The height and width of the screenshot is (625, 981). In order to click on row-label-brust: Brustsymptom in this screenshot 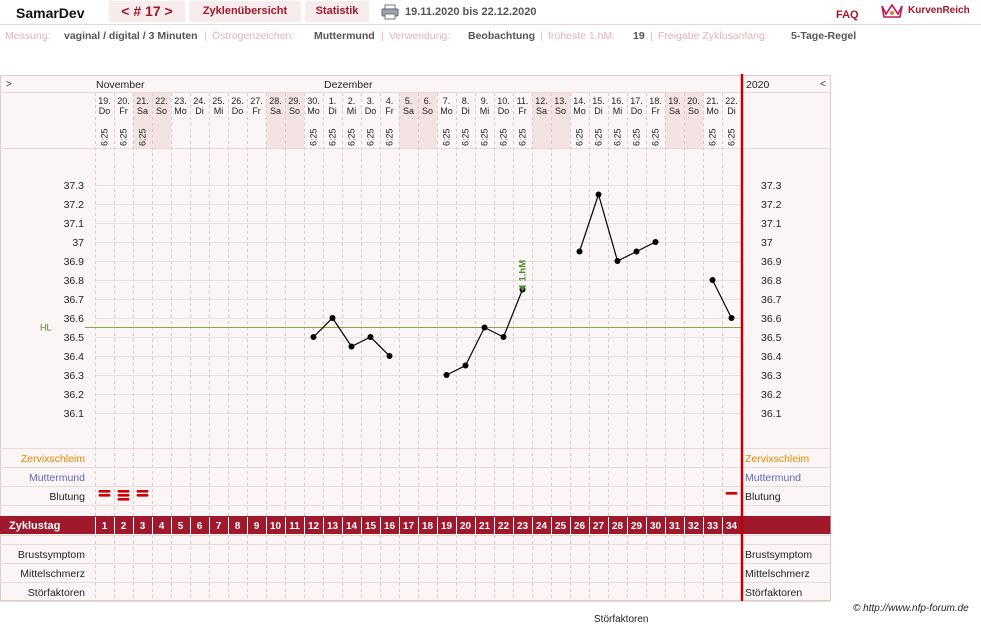, I will do `click(51, 555)`.